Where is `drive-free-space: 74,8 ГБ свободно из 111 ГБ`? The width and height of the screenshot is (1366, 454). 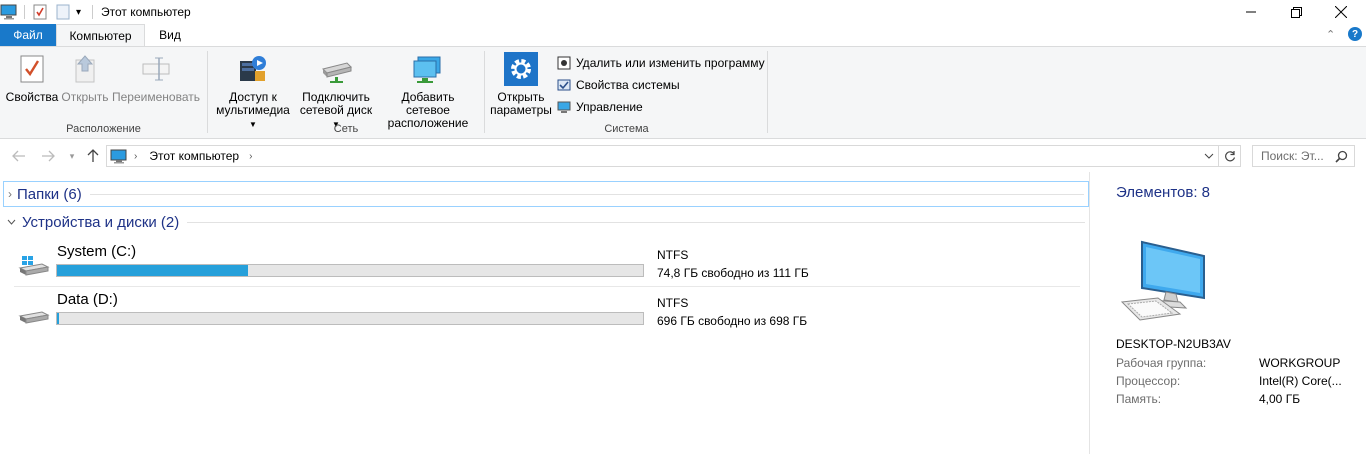
drive-free-space: 74,8 ГБ свободно из 111 ГБ is located at coordinates (733, 273).